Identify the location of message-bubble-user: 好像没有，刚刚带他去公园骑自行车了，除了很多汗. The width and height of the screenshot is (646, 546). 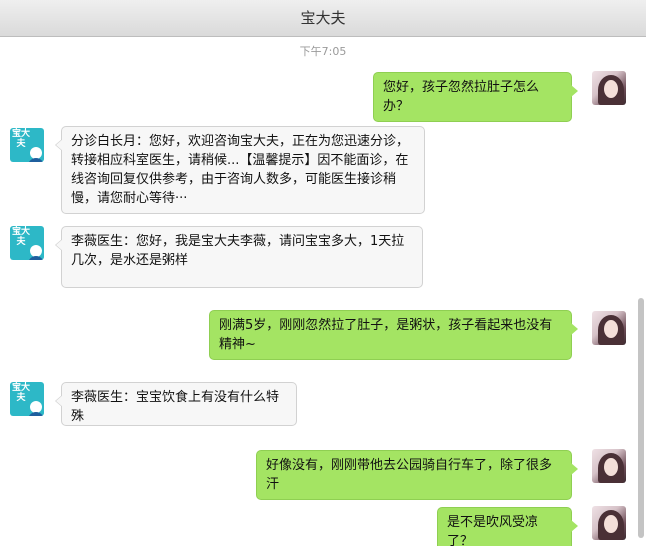
(417, 475).